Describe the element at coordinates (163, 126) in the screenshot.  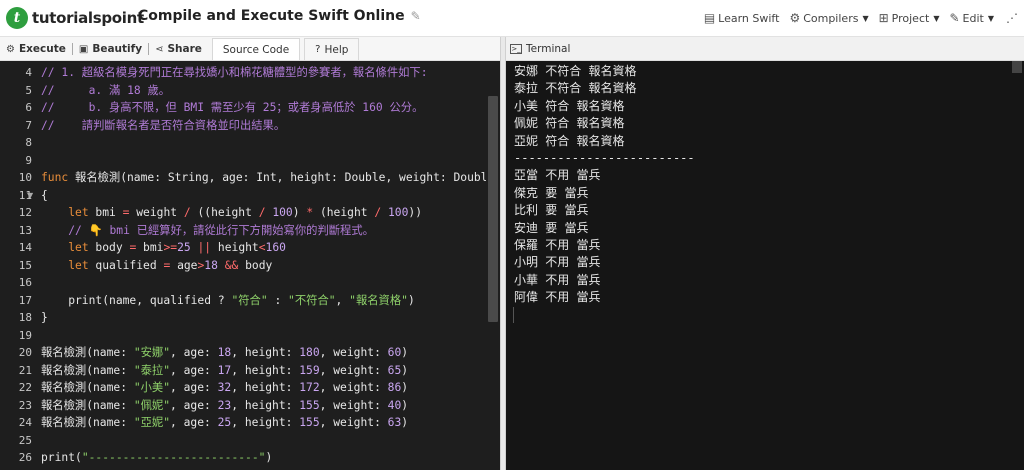
I see `code-line: // 請判斷報名者是否符合資格並印出結果。` at that location.